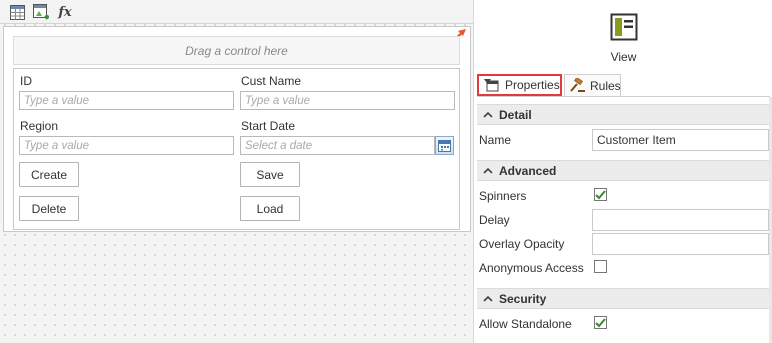 This screenshot has height=343, width=772. Describe the element at coordinates (444, 145) in the screenshot. I see `calendar-icon` at that location.